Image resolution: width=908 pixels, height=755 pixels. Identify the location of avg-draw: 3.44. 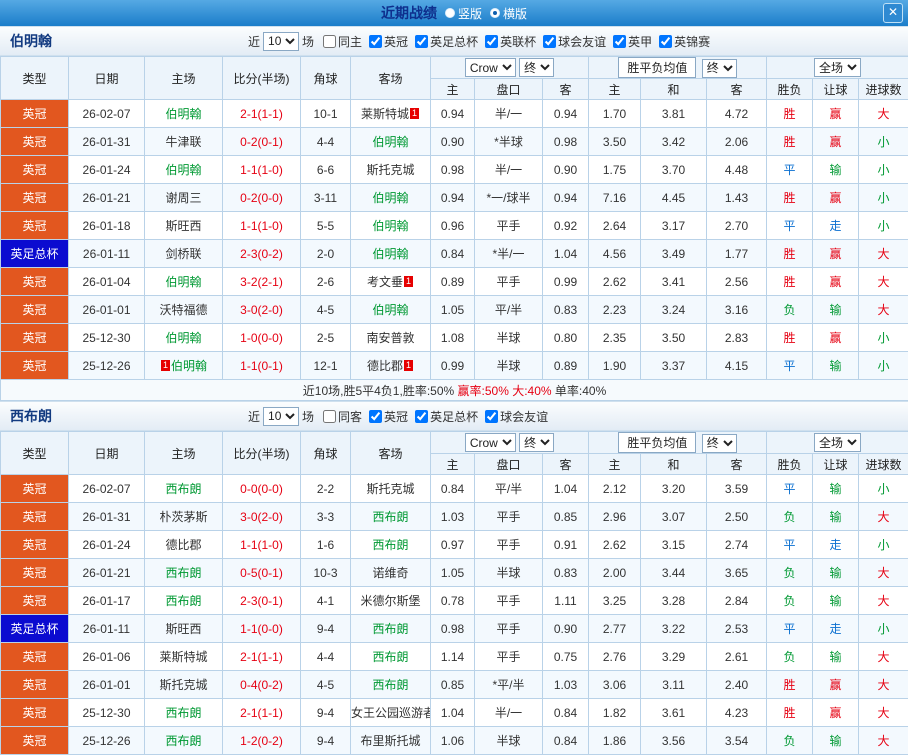
(674, 573).